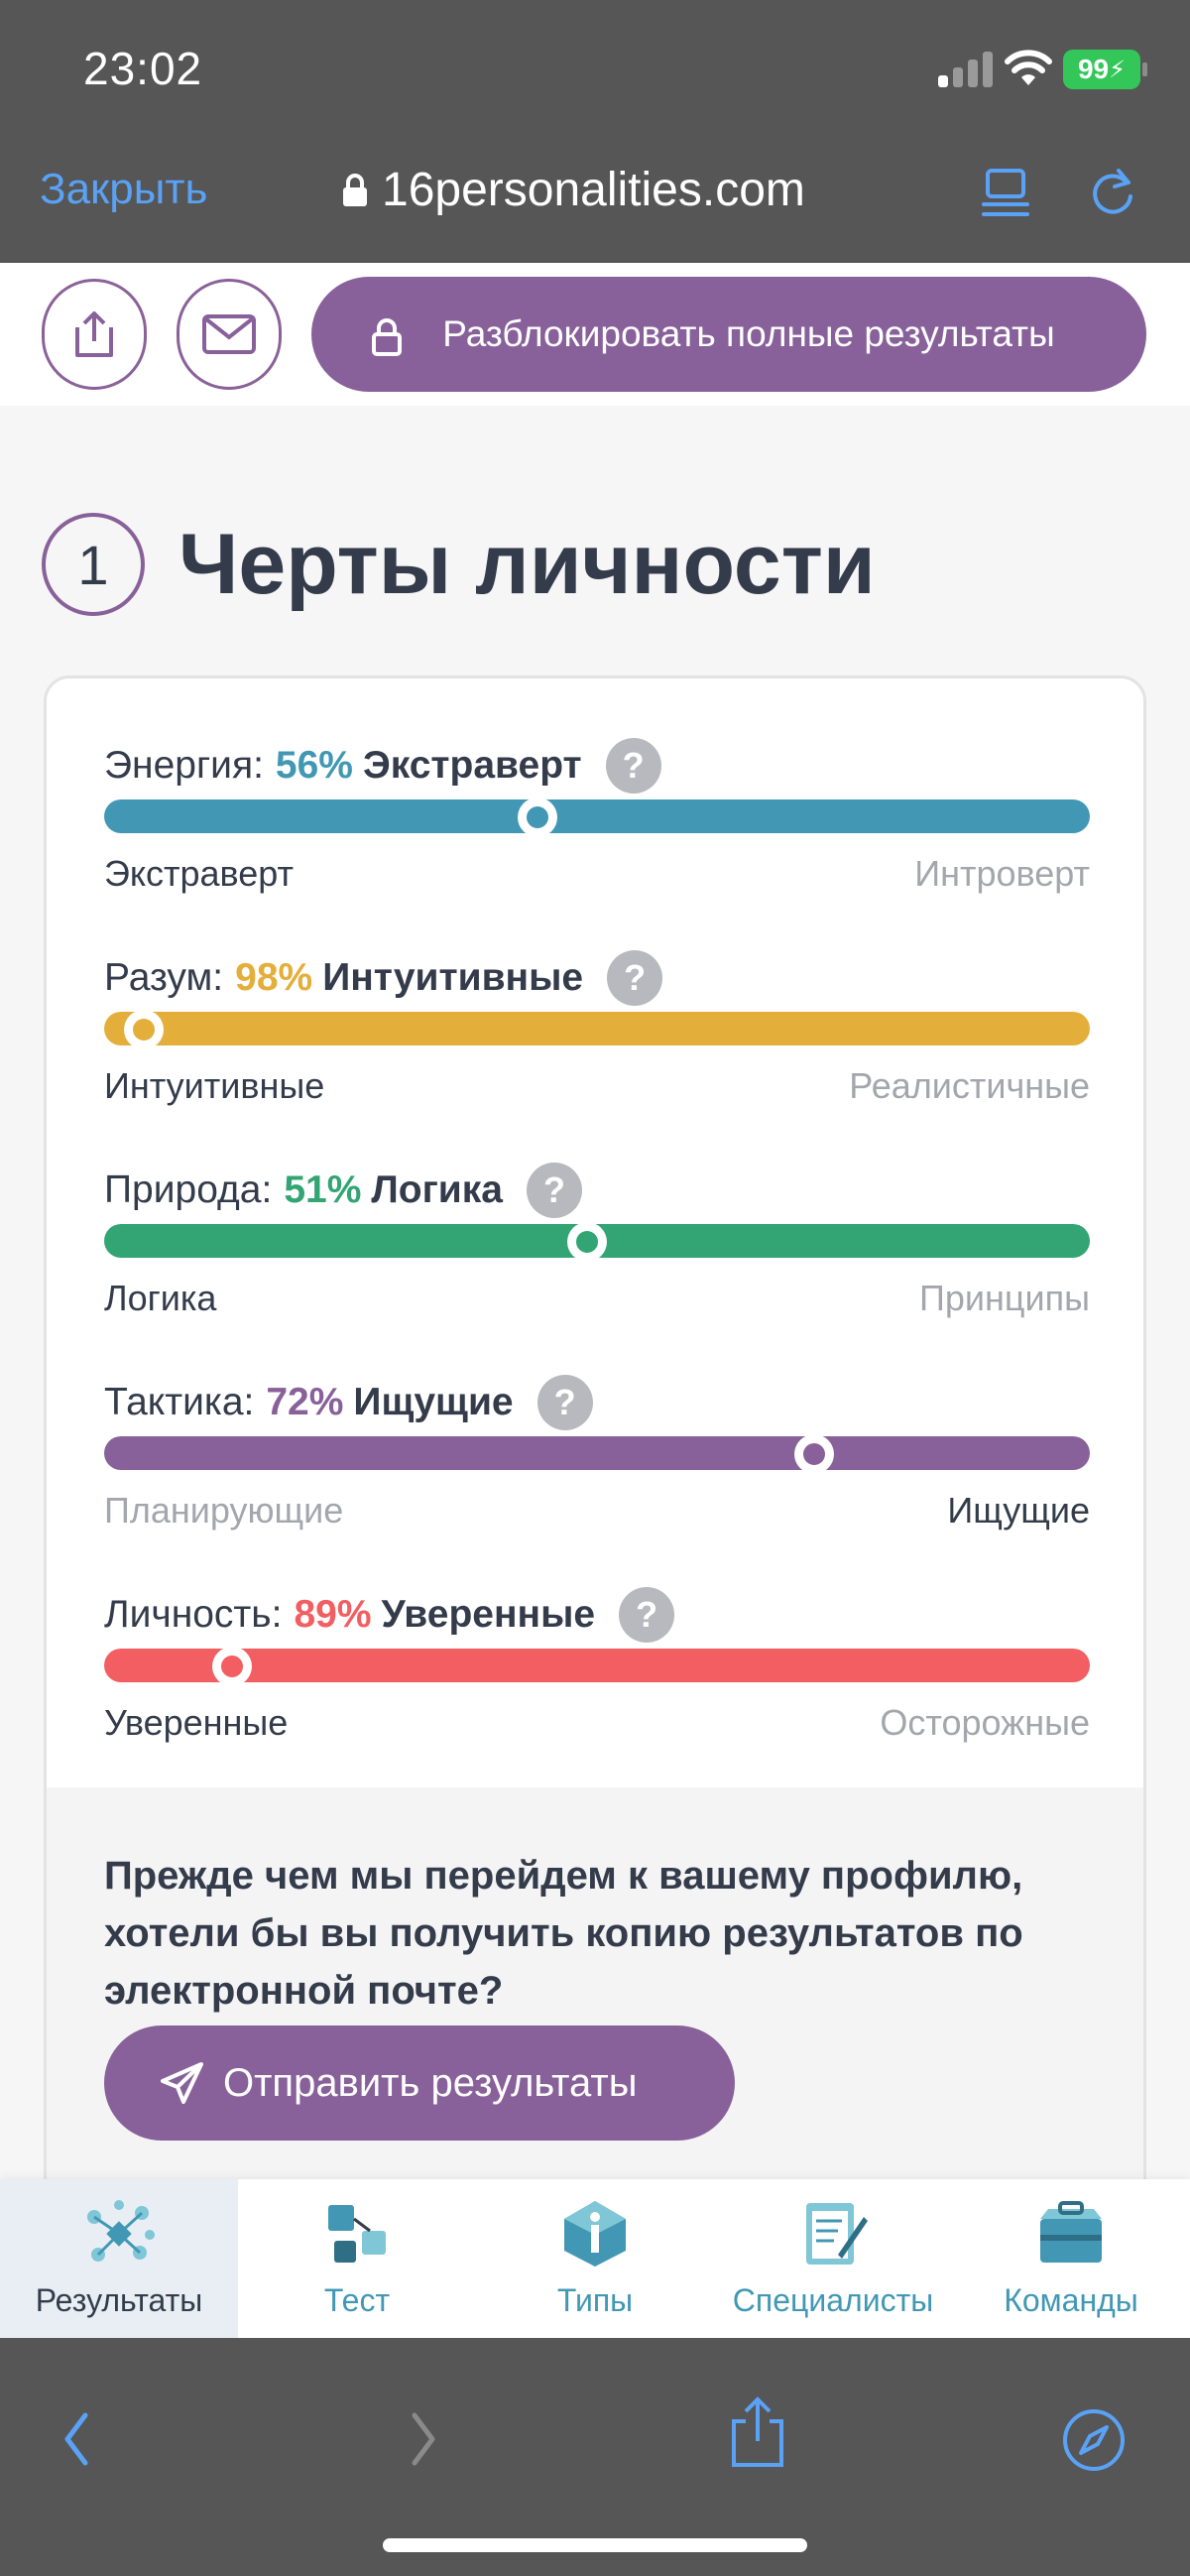 The height and width of the screenshot is (2576, 1190). I want to click on battery-icon: 99 ⚡, so click(1105, 69).